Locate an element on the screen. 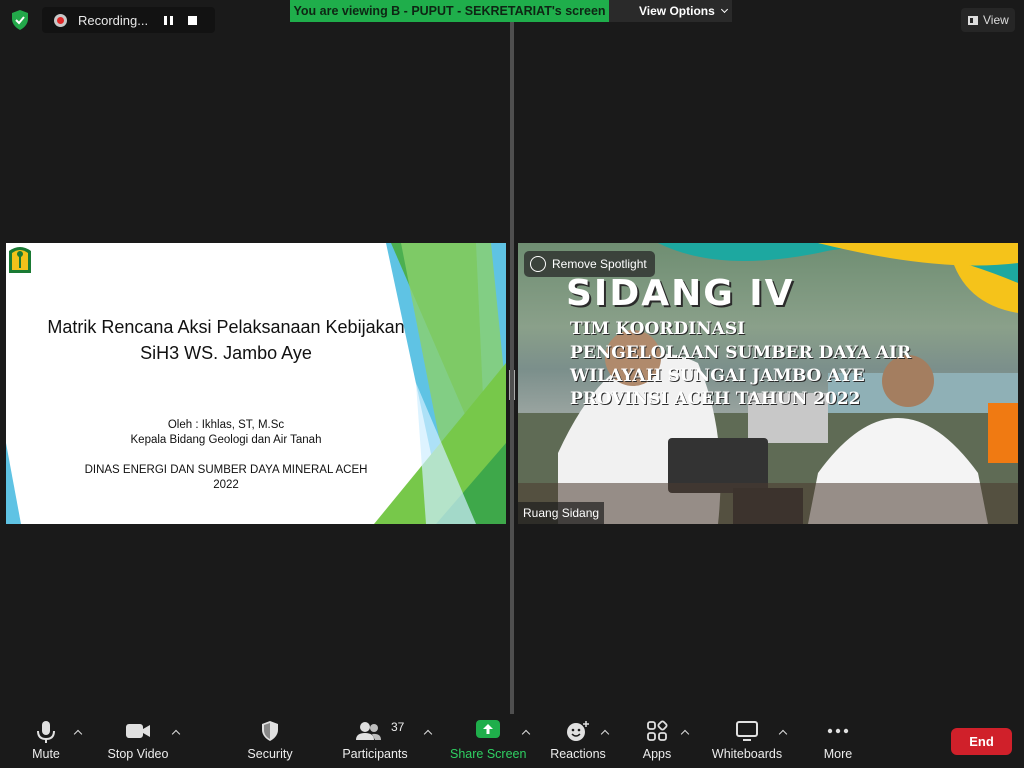 Image resolution: width=1024 pixels, height=768 pixels. reactions-options-caret is located at coordinates (605, 733).